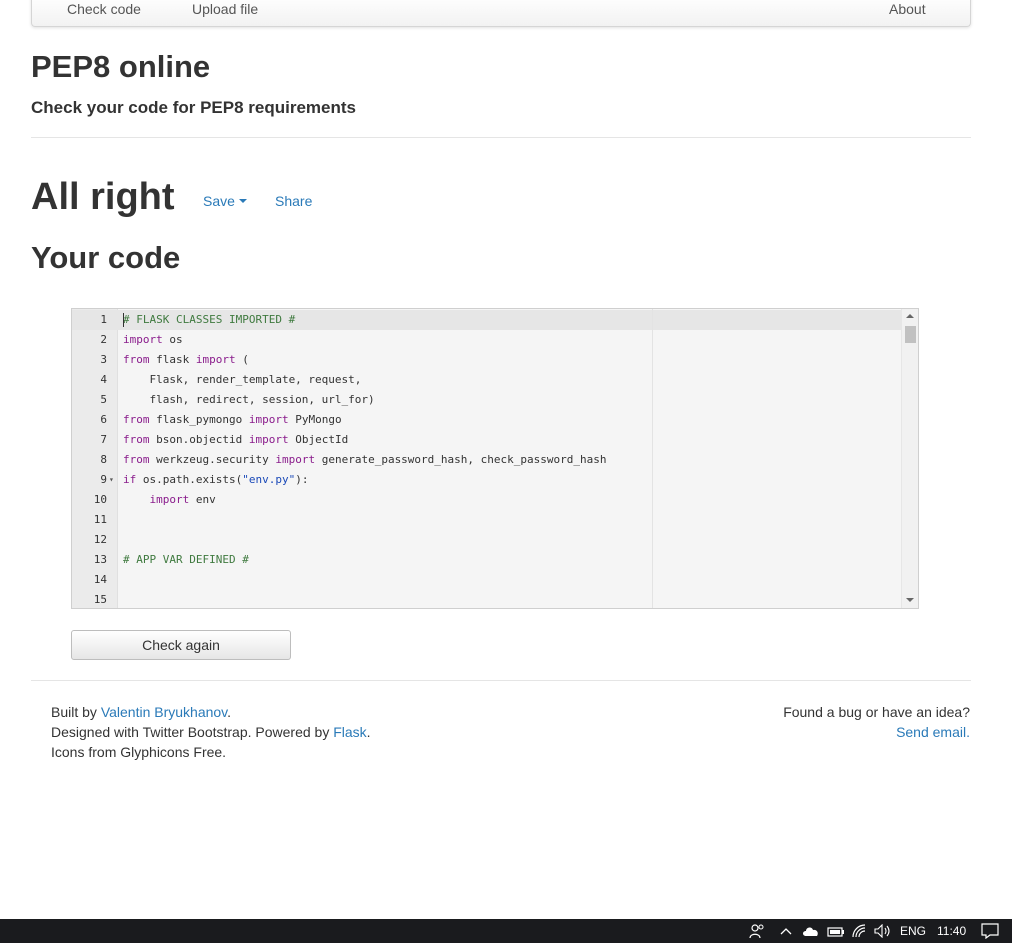 The height and width of the screenshot is (943, 1012). Describe the element at coordinates (757, 931) in the screenshot. I see `people-icon` at that location.